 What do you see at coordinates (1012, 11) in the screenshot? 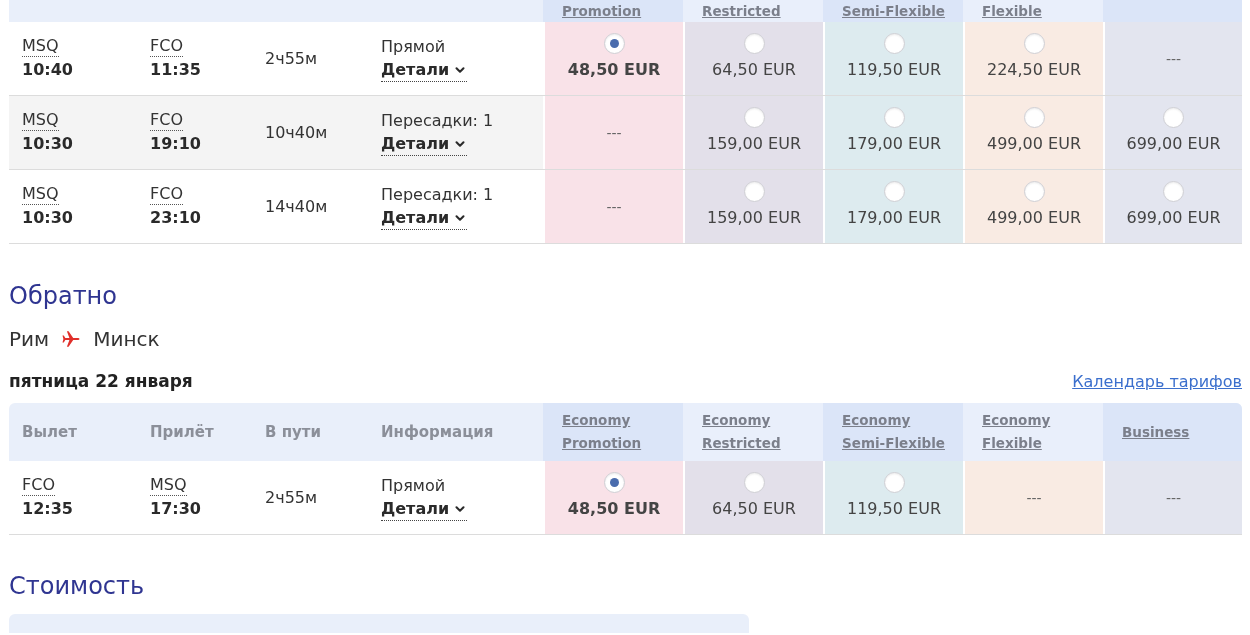
I see `fare-class-link: Flexible` at bounding box center [1012, 11].